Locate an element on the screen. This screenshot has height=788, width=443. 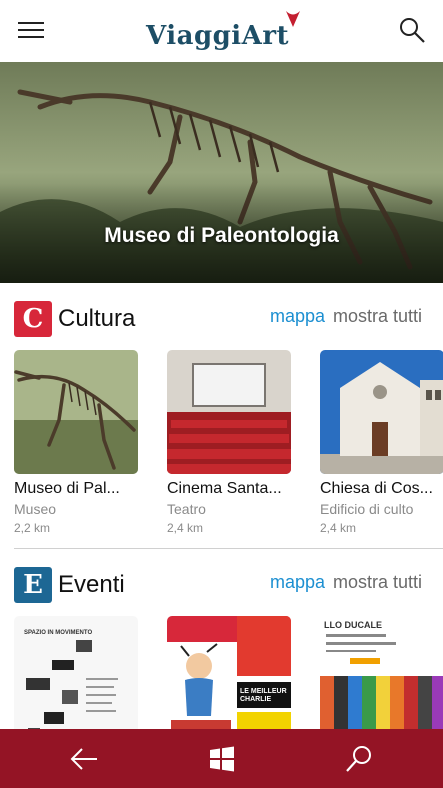
hamburger-menu-icon is located at coordinates (31, 32).